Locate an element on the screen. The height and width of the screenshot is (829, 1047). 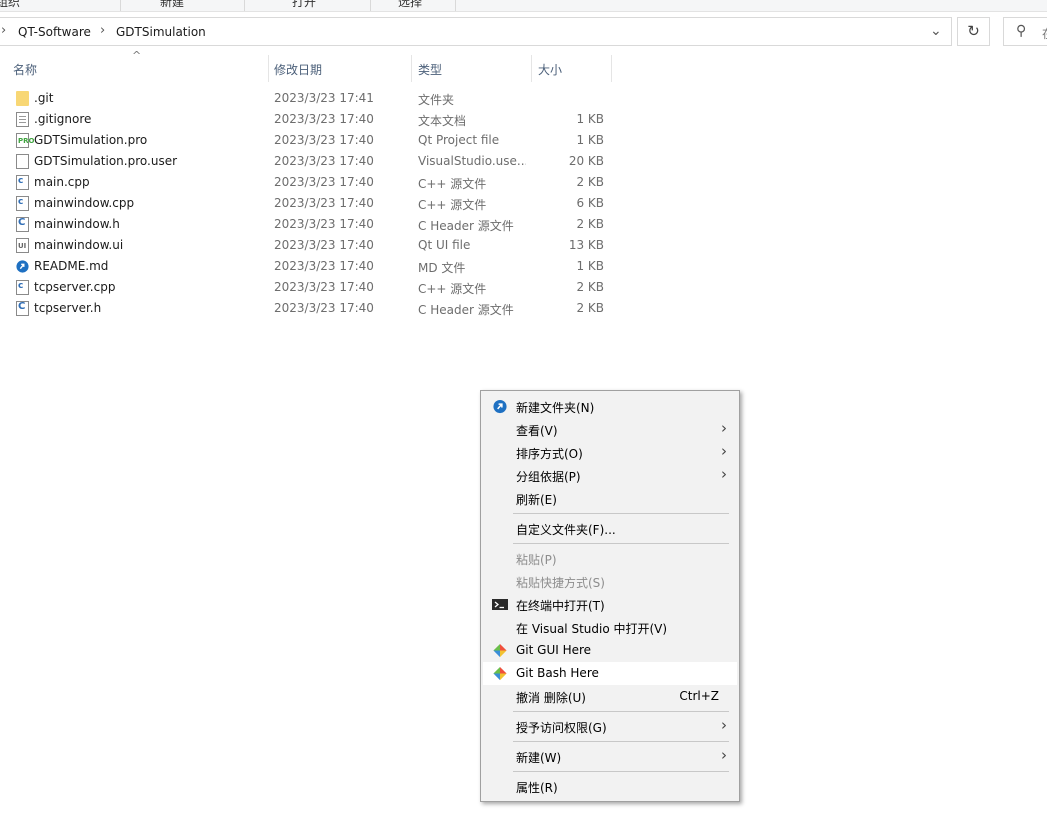
file-name: tcpserver.cpp is located at coordinates (75, 287).